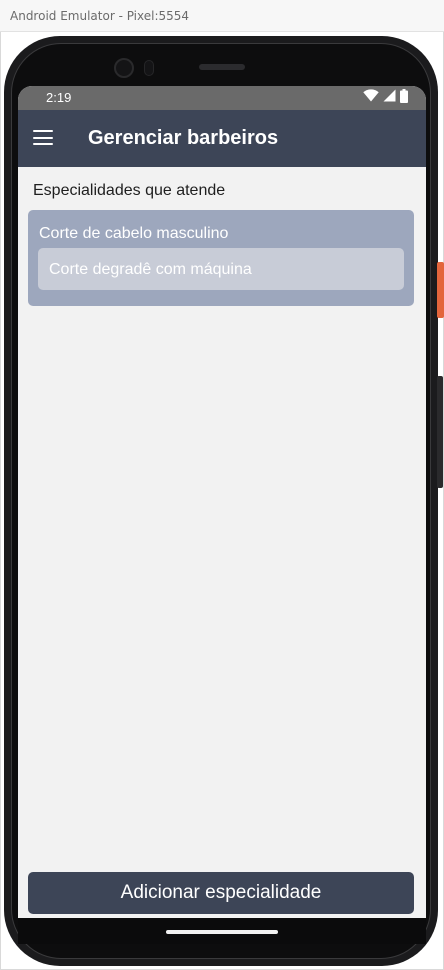  What do you see at coordinates (100, 16) in the screenshot?
I see `emulator-title: Android Emulator - Pixel:5554` at bounding box center [100, 16].